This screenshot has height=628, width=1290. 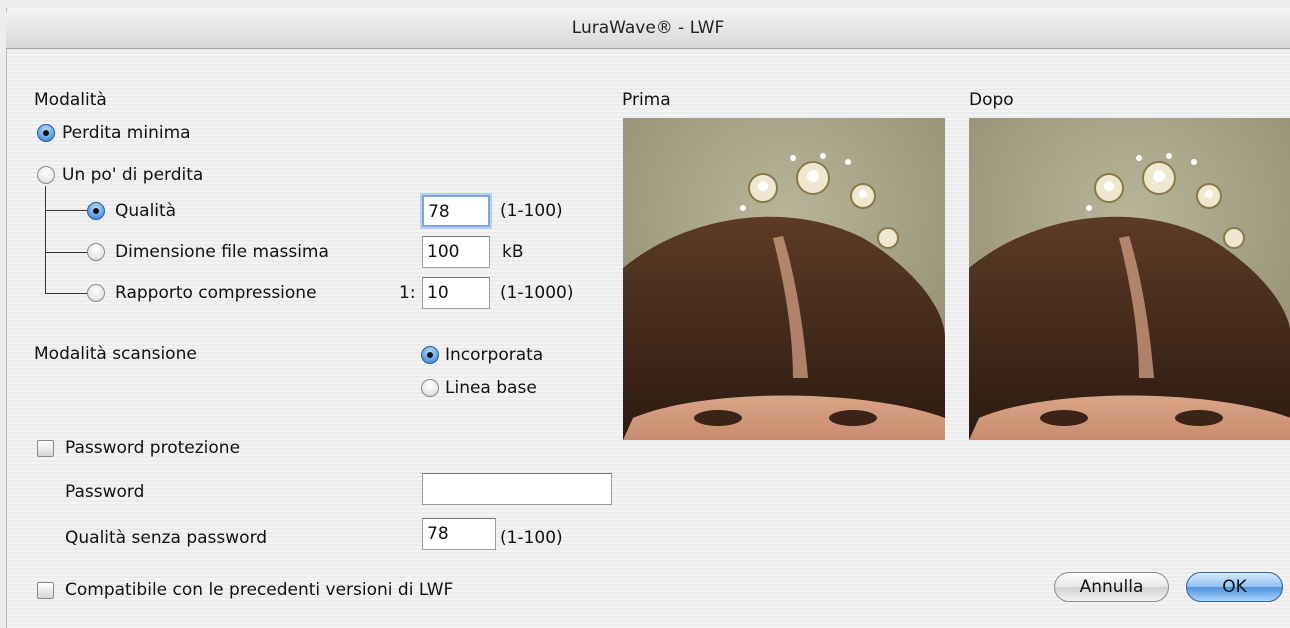 What do you see at coordinates (430, 388) in the screenshot?
I see `radio-scan-baseline` at bounding box center [430, 388].